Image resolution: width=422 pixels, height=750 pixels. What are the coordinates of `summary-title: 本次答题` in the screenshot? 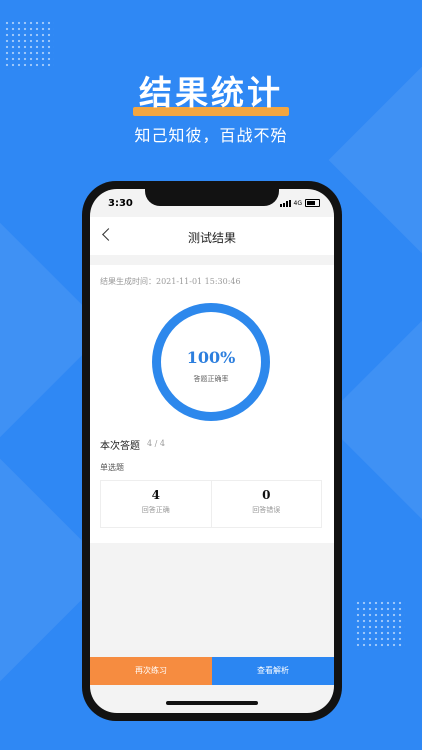 It's located at (120, 446).